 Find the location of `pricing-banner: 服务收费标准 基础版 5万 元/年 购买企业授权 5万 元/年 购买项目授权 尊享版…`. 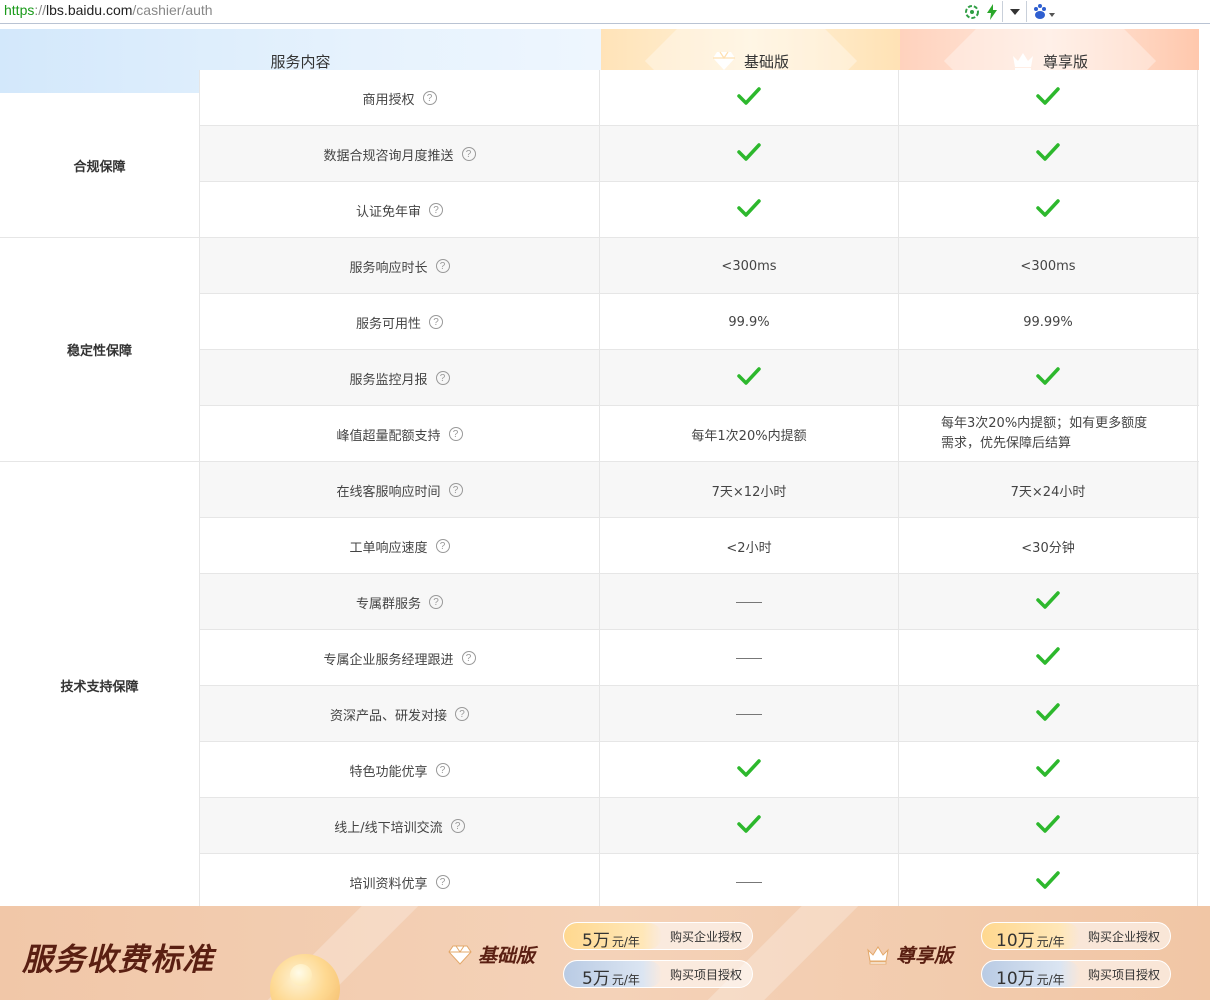

pricing-banner: 服务收费标准 基础版 5万 元/年 购买企业授权 5万 元/年 购买项目授权 尊享版… is located at coordinates (605, 953).